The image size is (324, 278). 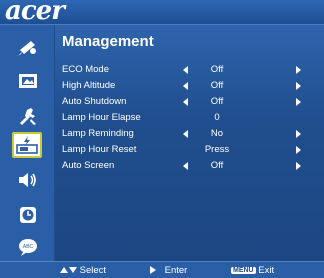 What do you see at coordinates (88, 165) in the screenshot?
I see `row-label: Auto Screen` at bounding box center [88, 165].